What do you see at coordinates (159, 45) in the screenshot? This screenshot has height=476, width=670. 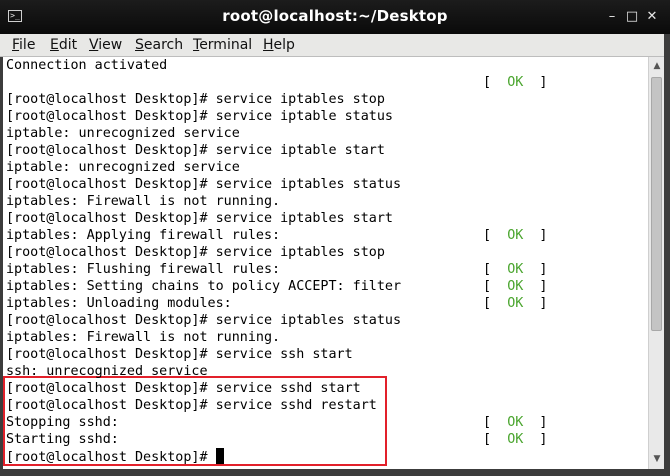 I see `menu-search: Search` at bounding box center [159, 45].